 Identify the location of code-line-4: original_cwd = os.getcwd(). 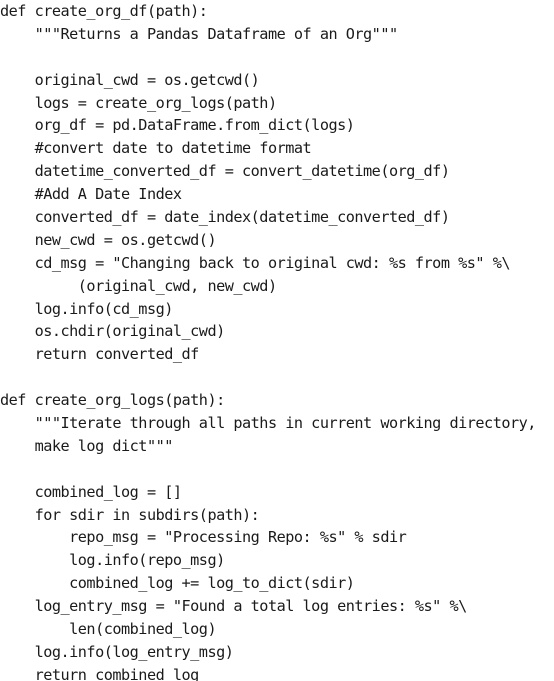
(130, 79).